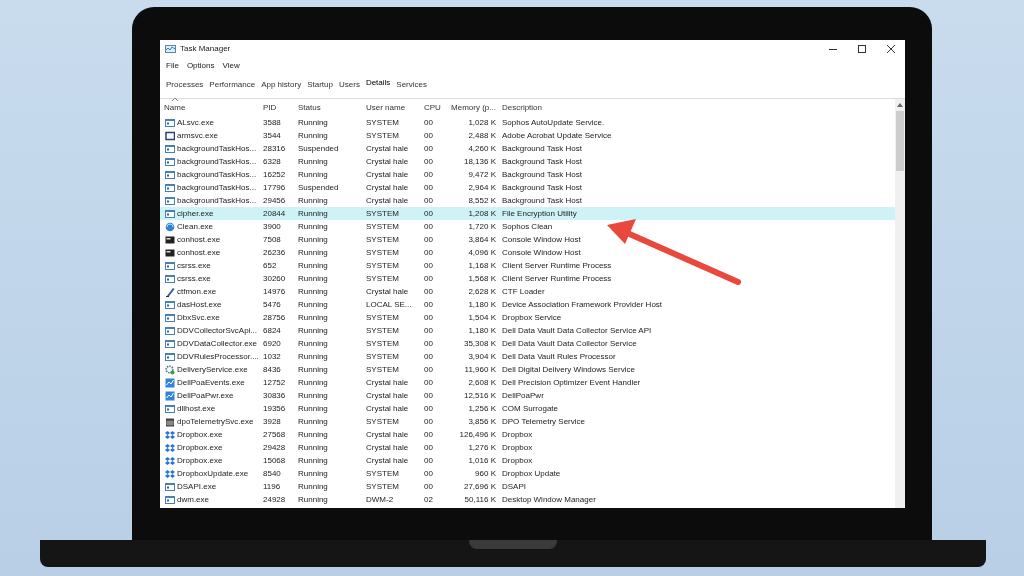  Describe the element at coordinates (527, 187) in the screenshot. I see `process-row: backgroundTaskHos... 17796 Suspended Crystal hale 00 2,964 K Background Task Host` at that location.